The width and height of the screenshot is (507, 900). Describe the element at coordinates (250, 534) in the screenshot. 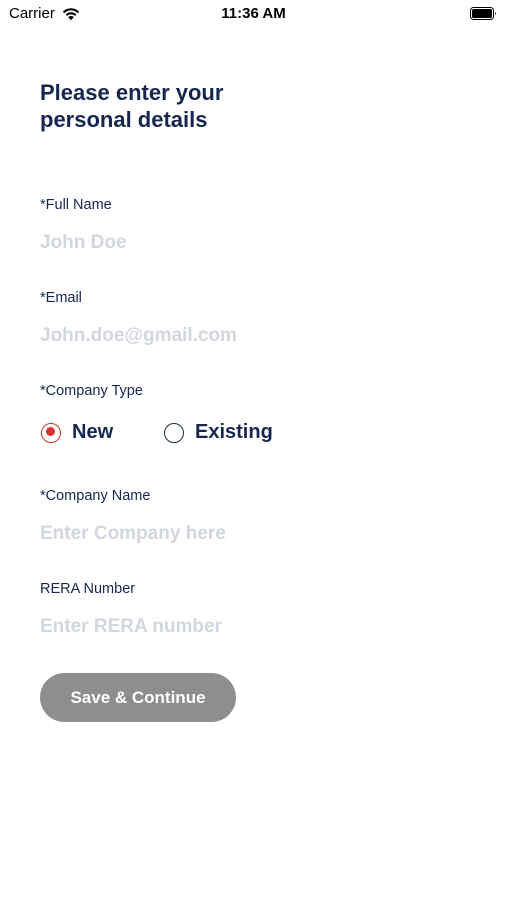

I see `company-name-input` at that location.